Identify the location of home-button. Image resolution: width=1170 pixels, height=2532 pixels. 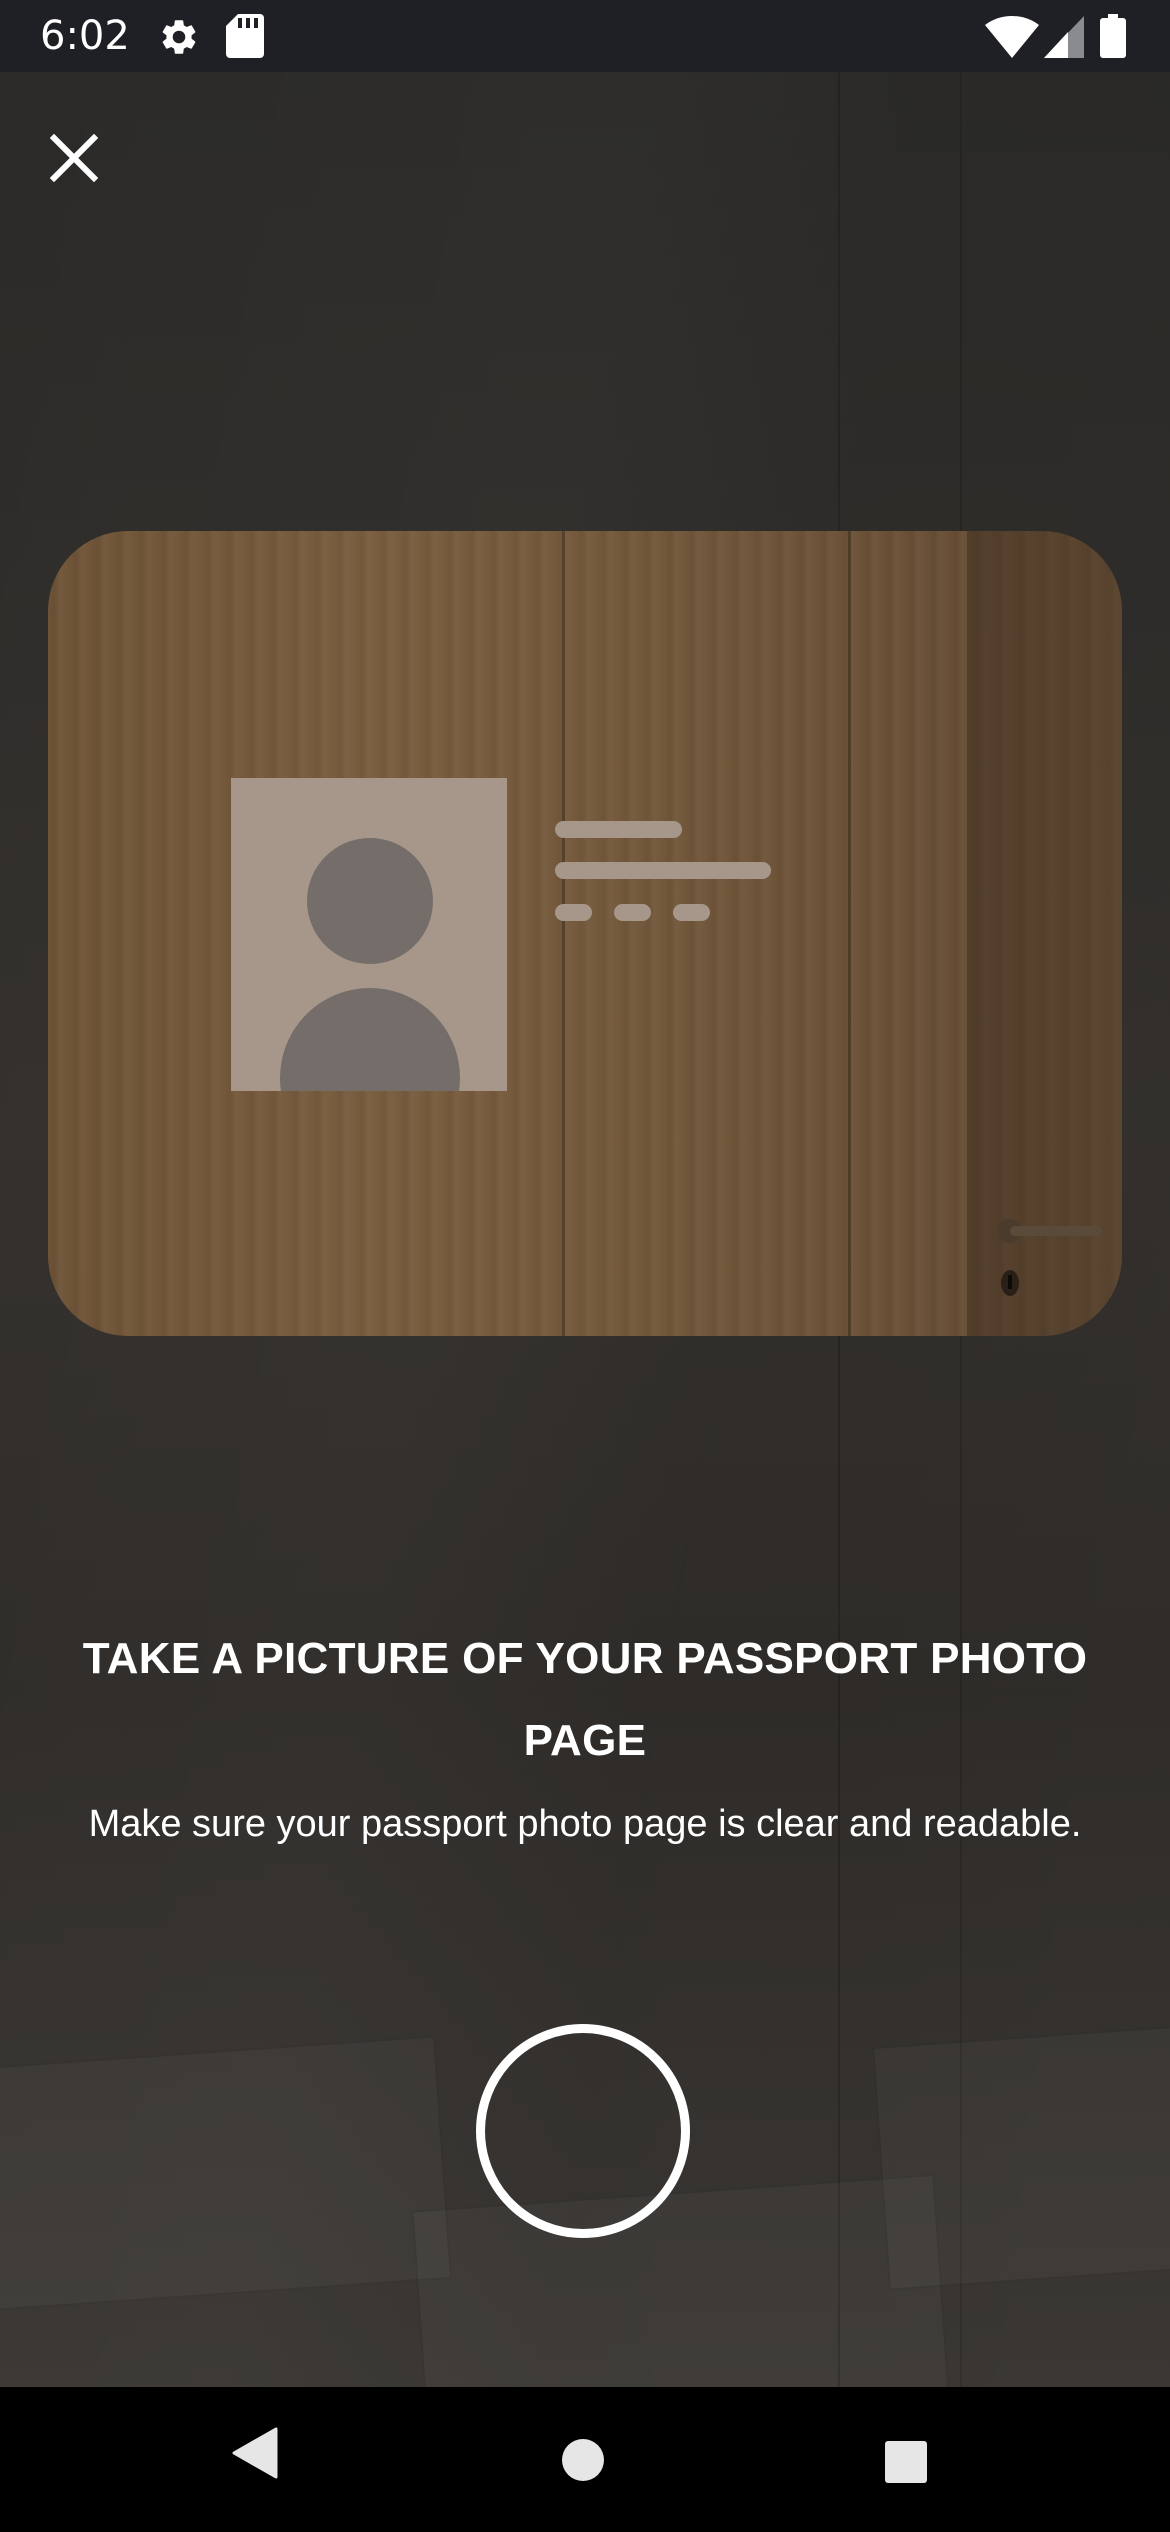
(585, 2462).